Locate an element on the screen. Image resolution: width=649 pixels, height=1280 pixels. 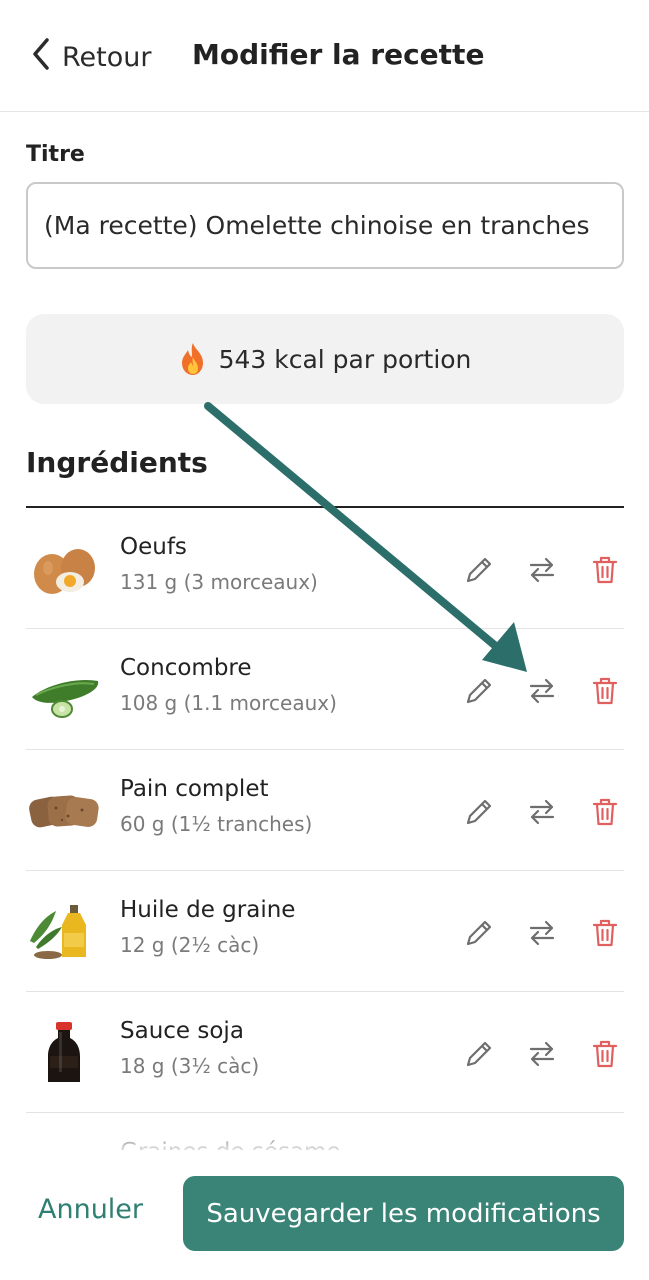
ingredient-row-sauce-soja: Sauce soja 18 g (3½ càc) is located at coordinates (325, 1052).